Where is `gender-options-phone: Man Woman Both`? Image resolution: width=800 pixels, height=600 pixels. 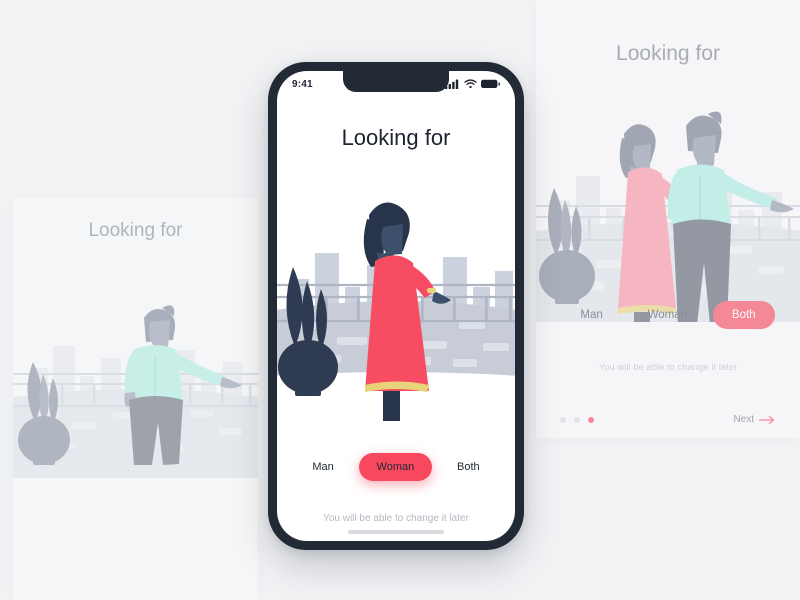
gender-options-phone: Man Woman Both is located at coordinates (396, 467).